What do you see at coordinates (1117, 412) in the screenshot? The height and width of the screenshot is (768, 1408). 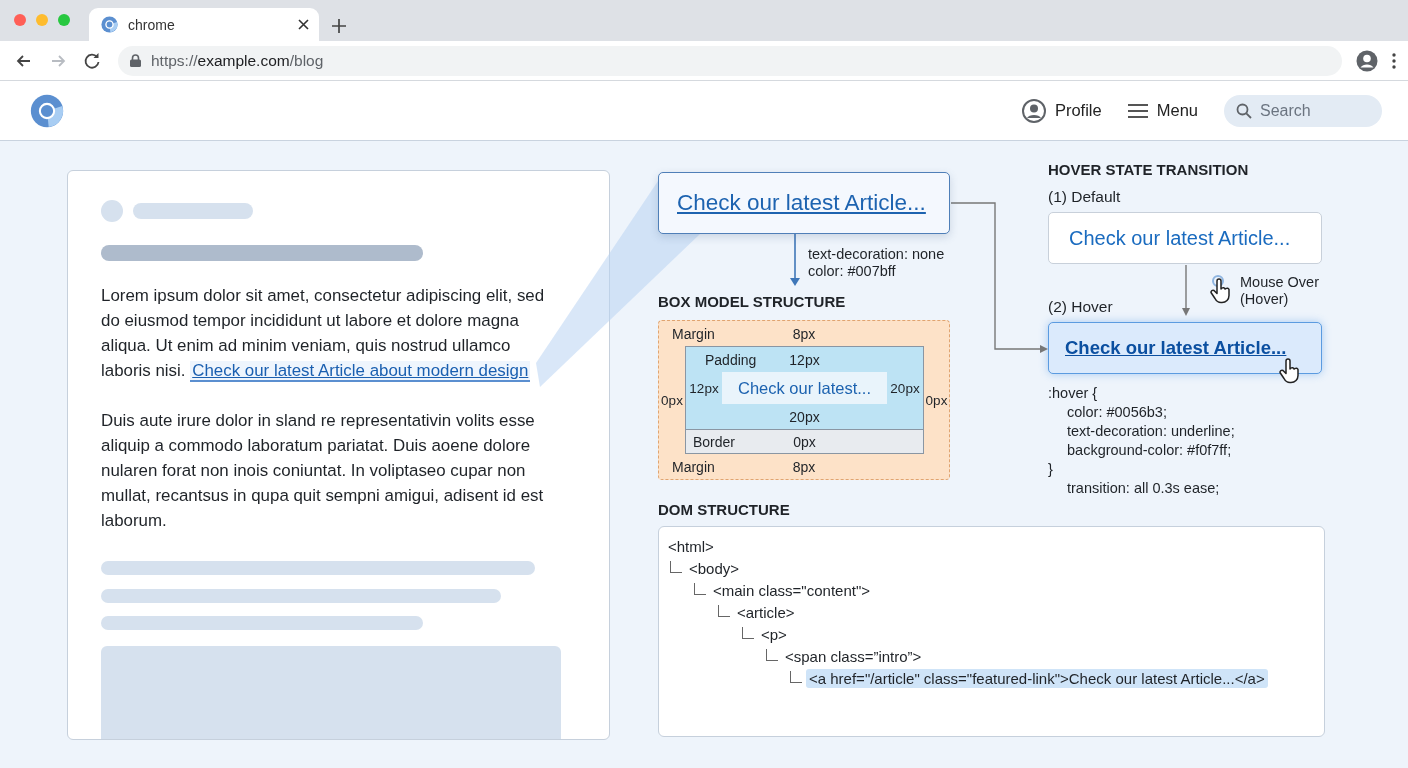 I see `css-line: color: #0056b3;` at bounding box center [1117, 412].